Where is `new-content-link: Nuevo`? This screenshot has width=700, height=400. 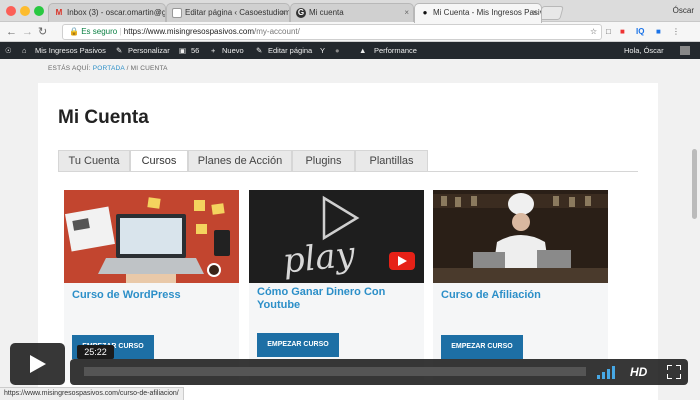 new-content-link: Nuevo is located at coordinates (233, 50).